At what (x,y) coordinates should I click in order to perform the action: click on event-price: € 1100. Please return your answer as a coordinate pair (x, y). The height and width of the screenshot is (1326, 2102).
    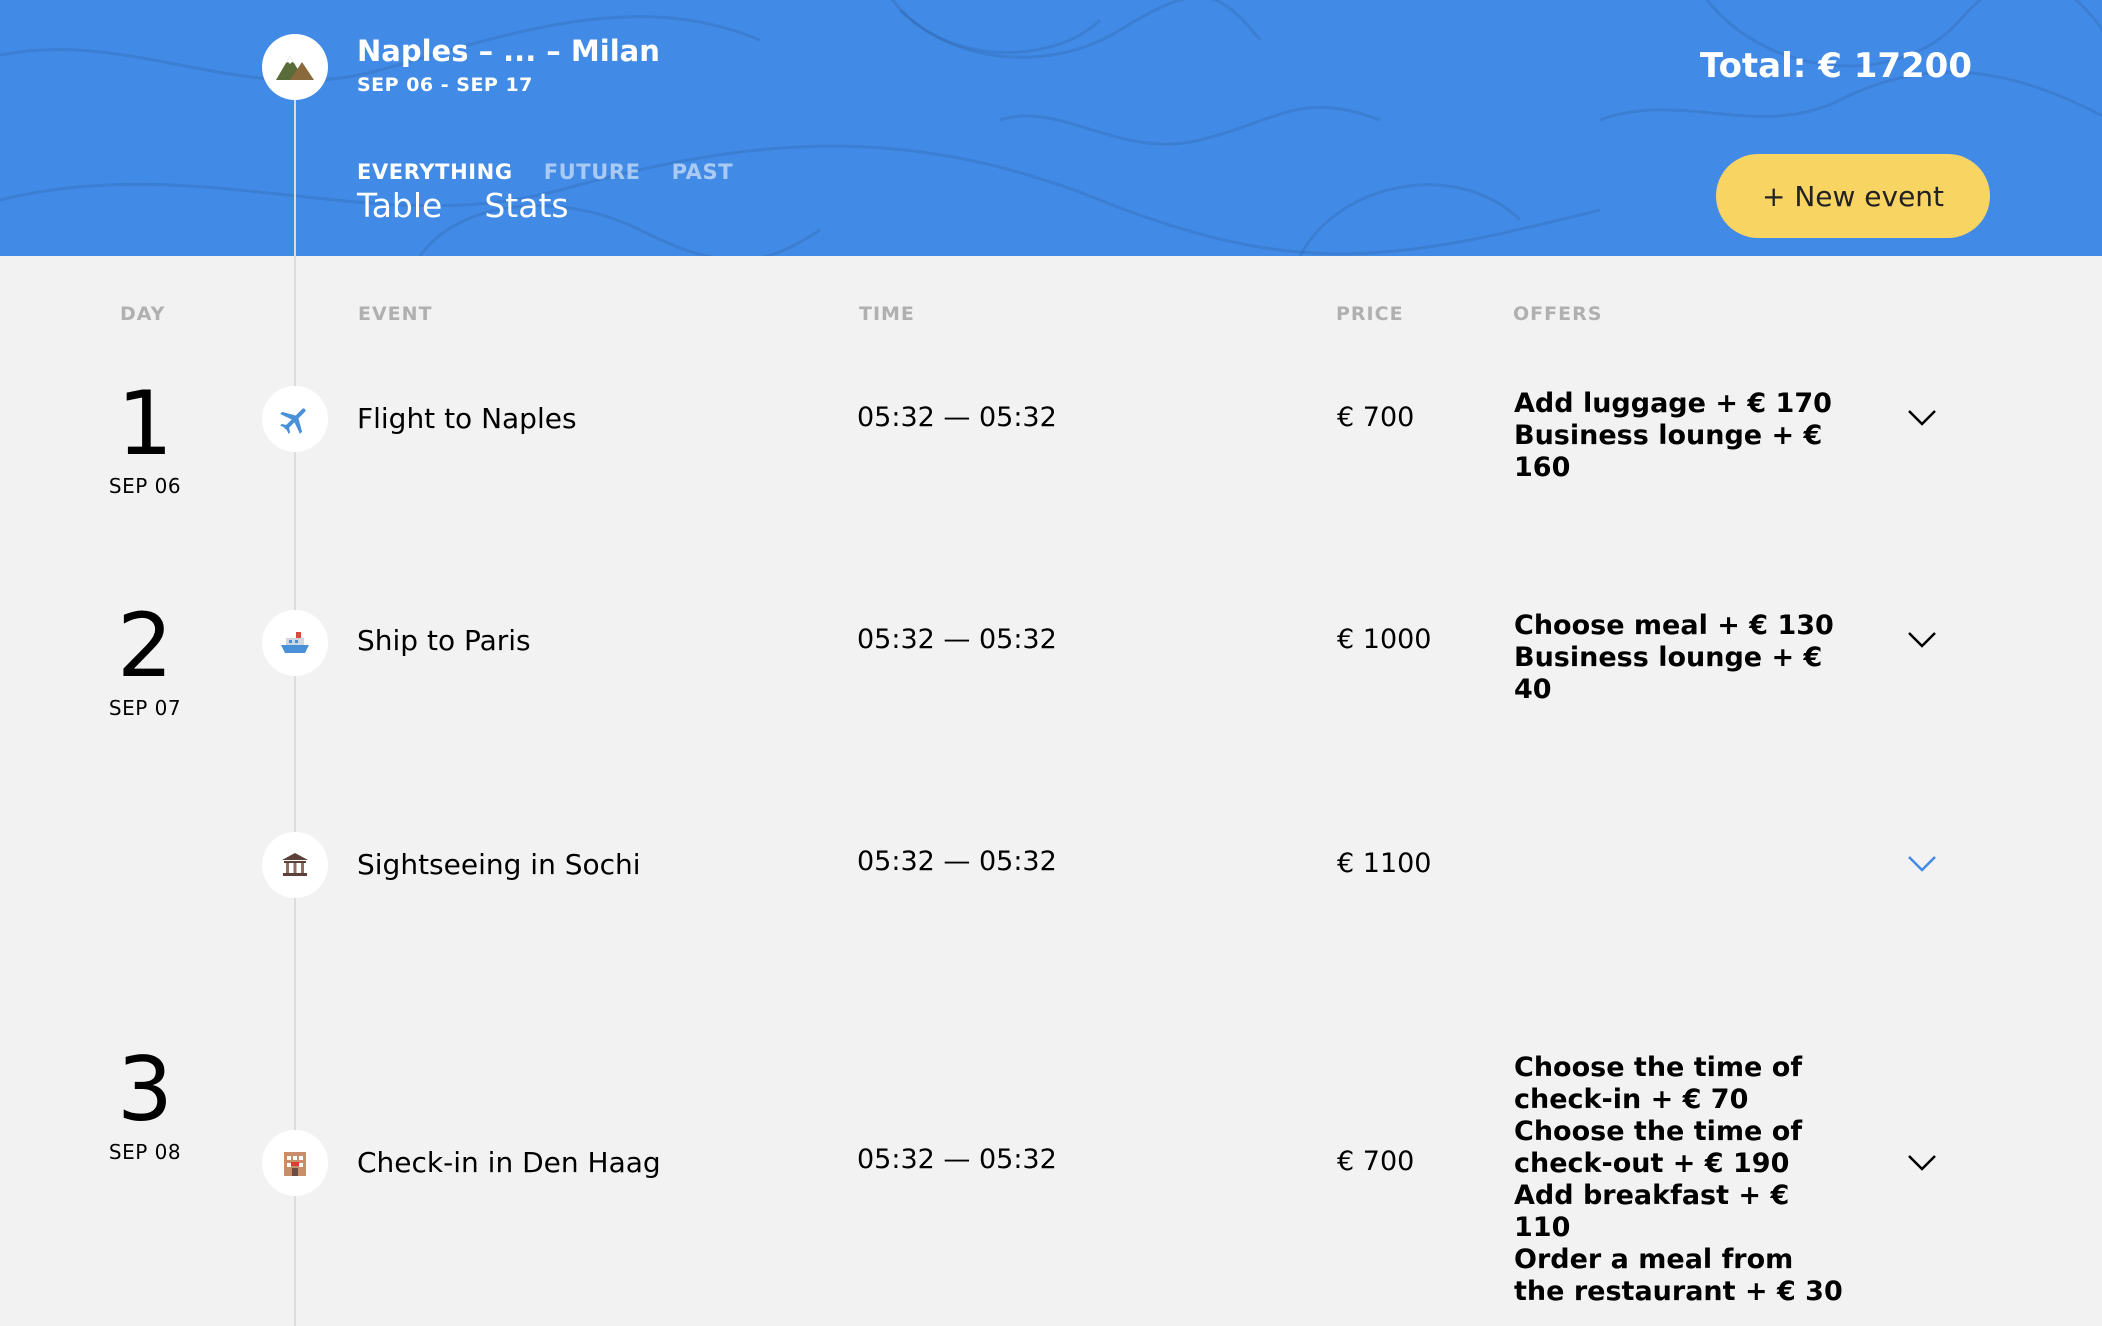
    Looking at the image, I should click on (1384, 863).